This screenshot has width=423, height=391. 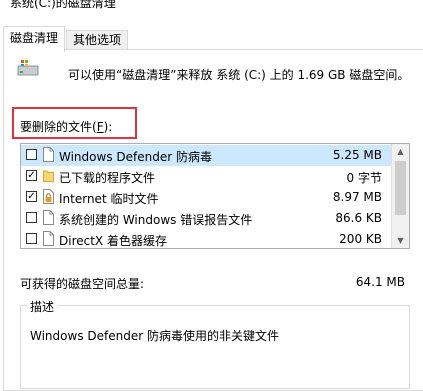 I want to click on description-text: Windows Defender 防病毒使用的非关键文件, so click(x=154, y=336).